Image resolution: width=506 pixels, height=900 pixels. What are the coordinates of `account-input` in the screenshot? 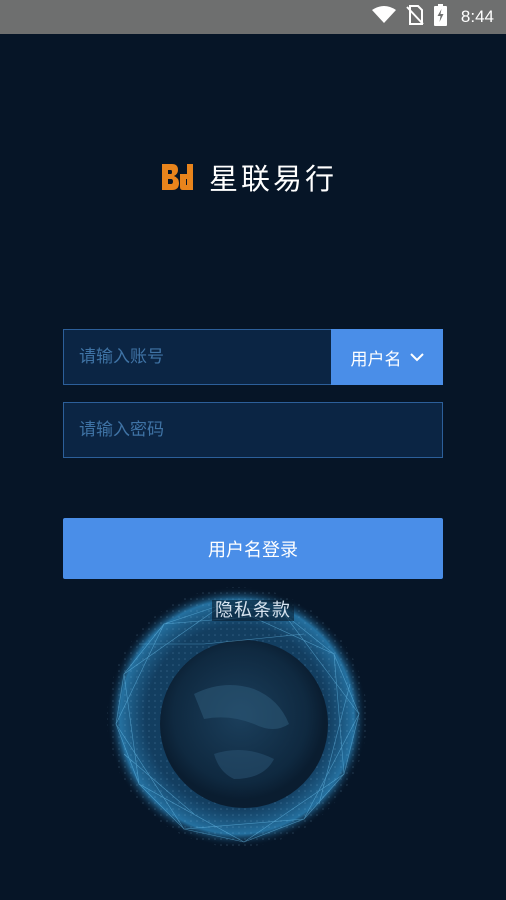 It's located at (197, 357).